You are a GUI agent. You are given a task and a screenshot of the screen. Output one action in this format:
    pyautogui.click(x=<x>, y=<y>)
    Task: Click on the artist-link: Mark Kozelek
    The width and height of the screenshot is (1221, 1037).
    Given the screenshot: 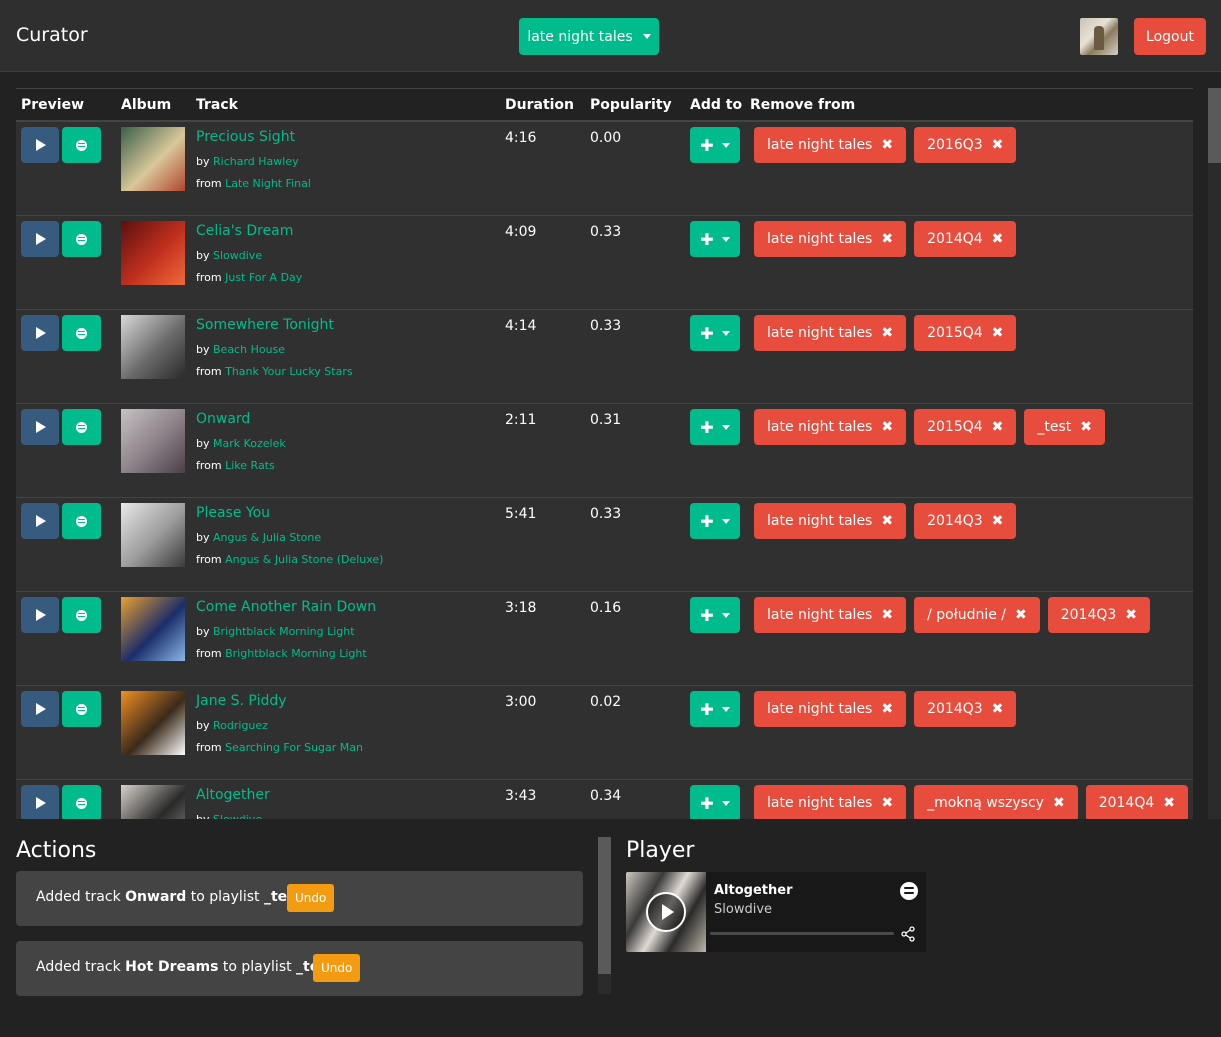 What is the action you would take?
    pyautogui.click(x=249, y=443)
    